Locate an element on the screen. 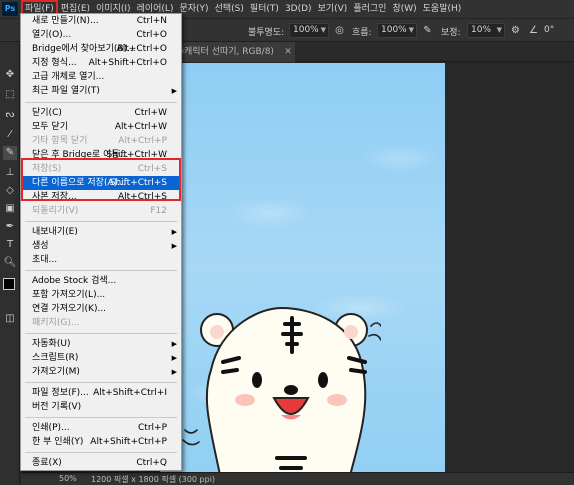  angle-value: 0° is located at coordinates (549, 30).